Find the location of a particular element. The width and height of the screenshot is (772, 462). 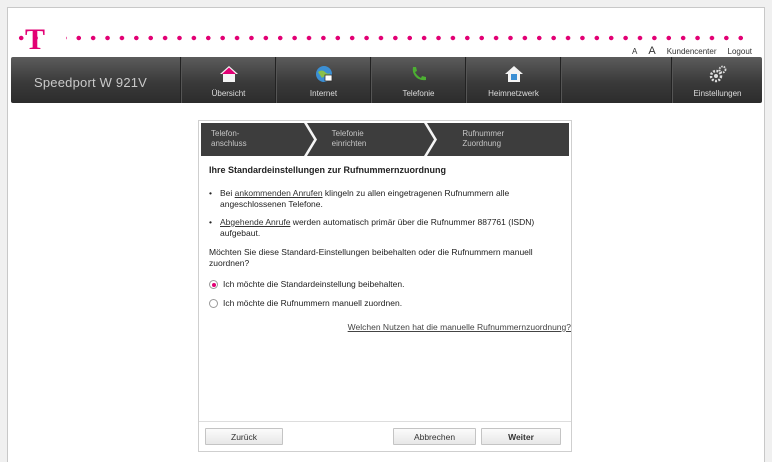

step-telefonanschluss: Telefon- anschluss is located at coordinates (259, 139).